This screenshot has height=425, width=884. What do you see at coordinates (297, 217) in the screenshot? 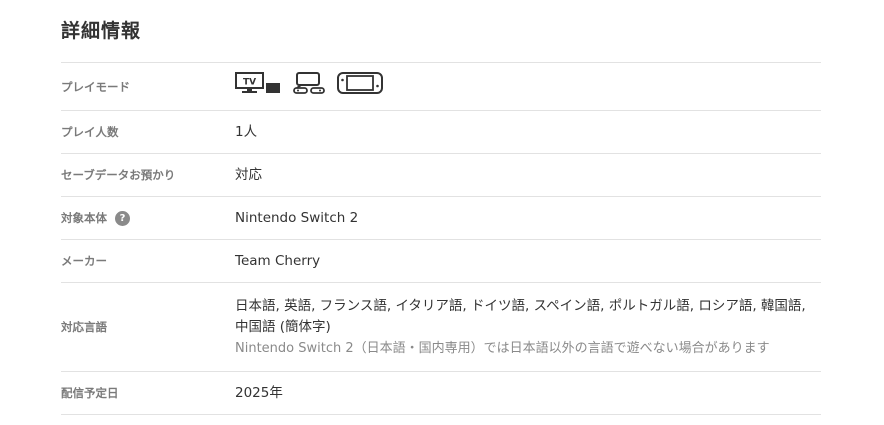
I see `target-system-value: Nintendo Switch 2` at bounding box center [297, 217].